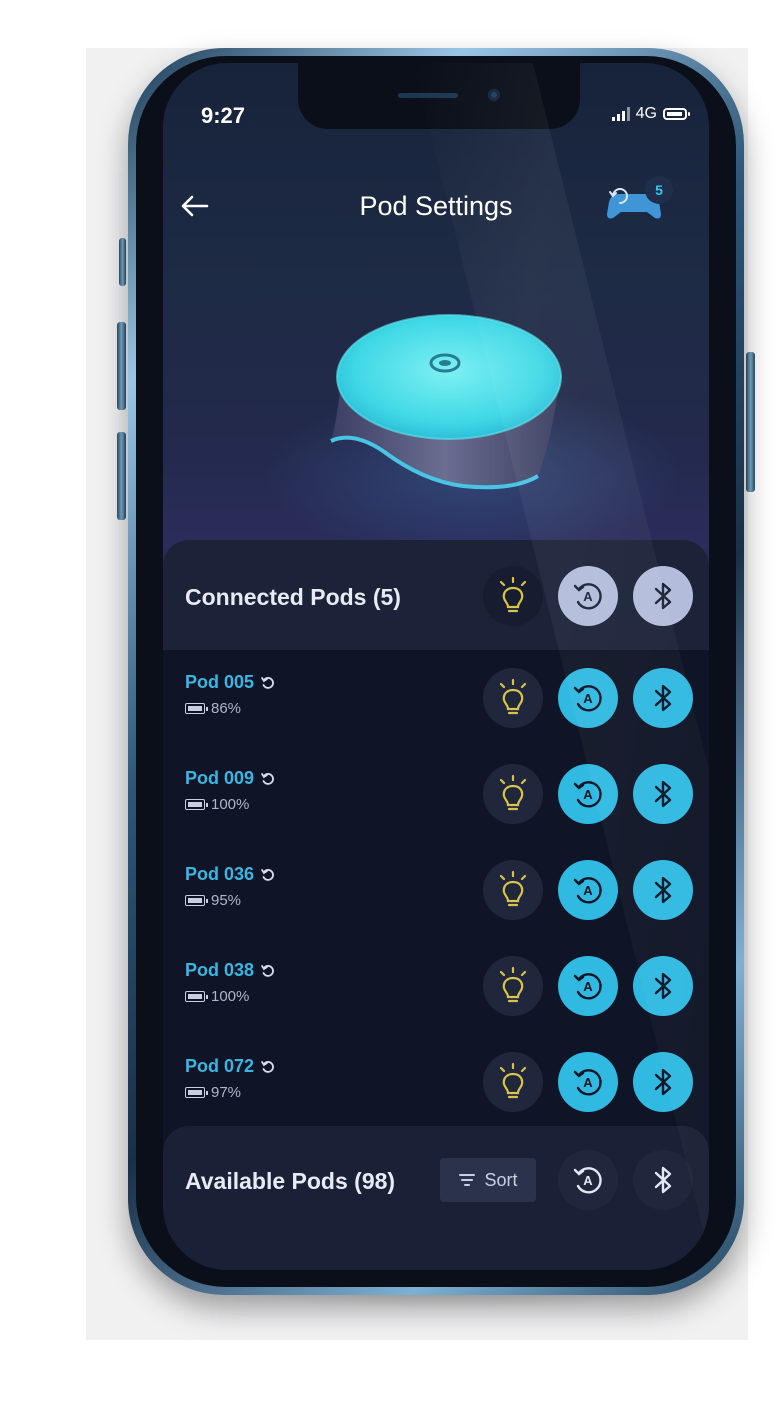 Image resolution: width=782 pixels, height=1417 pixels. I want to click on gamepad-button: 5, so click(638, 200).